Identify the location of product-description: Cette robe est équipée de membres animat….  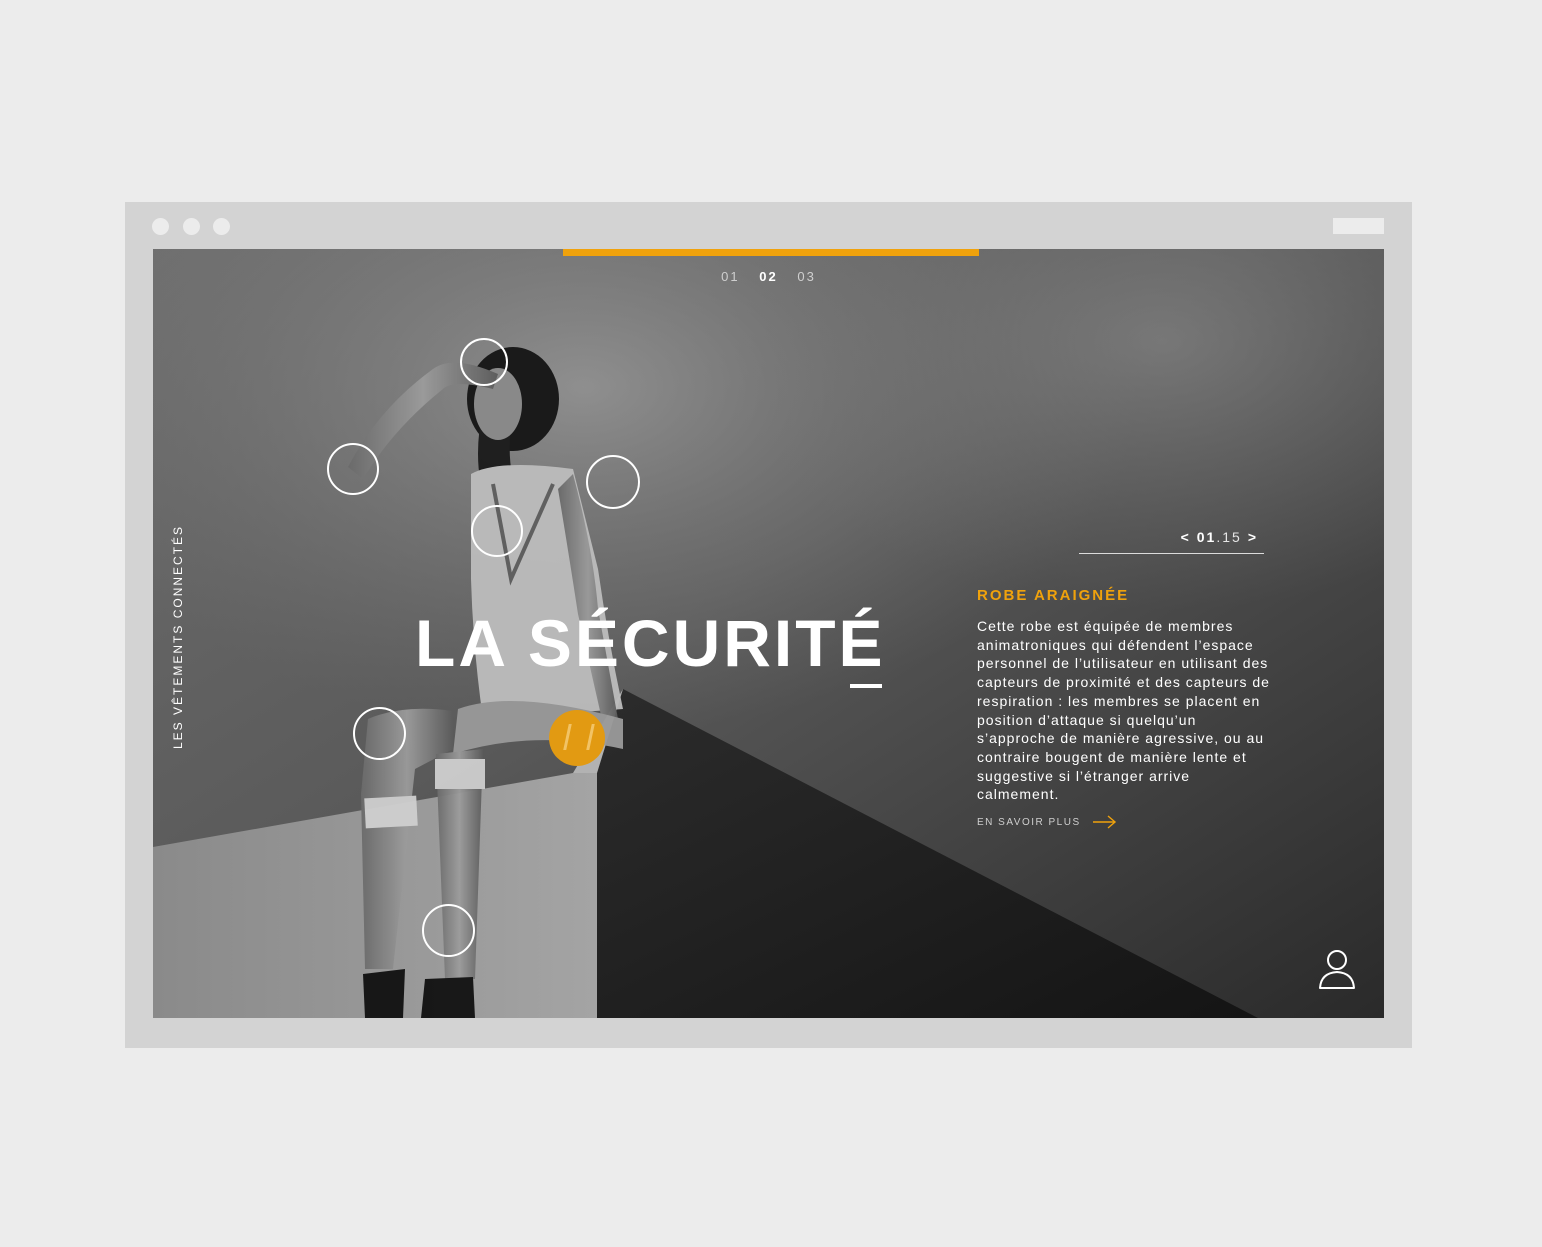
(1123, 710).